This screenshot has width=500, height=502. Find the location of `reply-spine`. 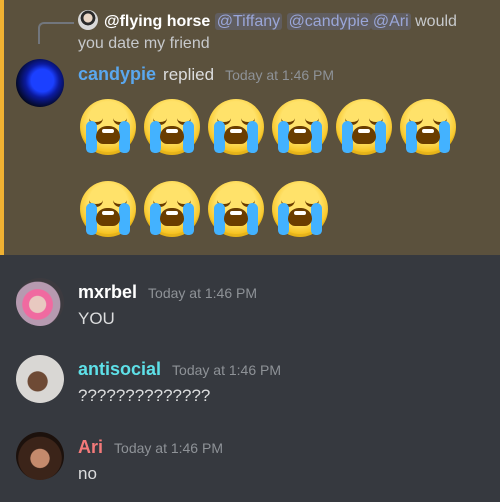

reply-spine is located at coordinates (56, 33).